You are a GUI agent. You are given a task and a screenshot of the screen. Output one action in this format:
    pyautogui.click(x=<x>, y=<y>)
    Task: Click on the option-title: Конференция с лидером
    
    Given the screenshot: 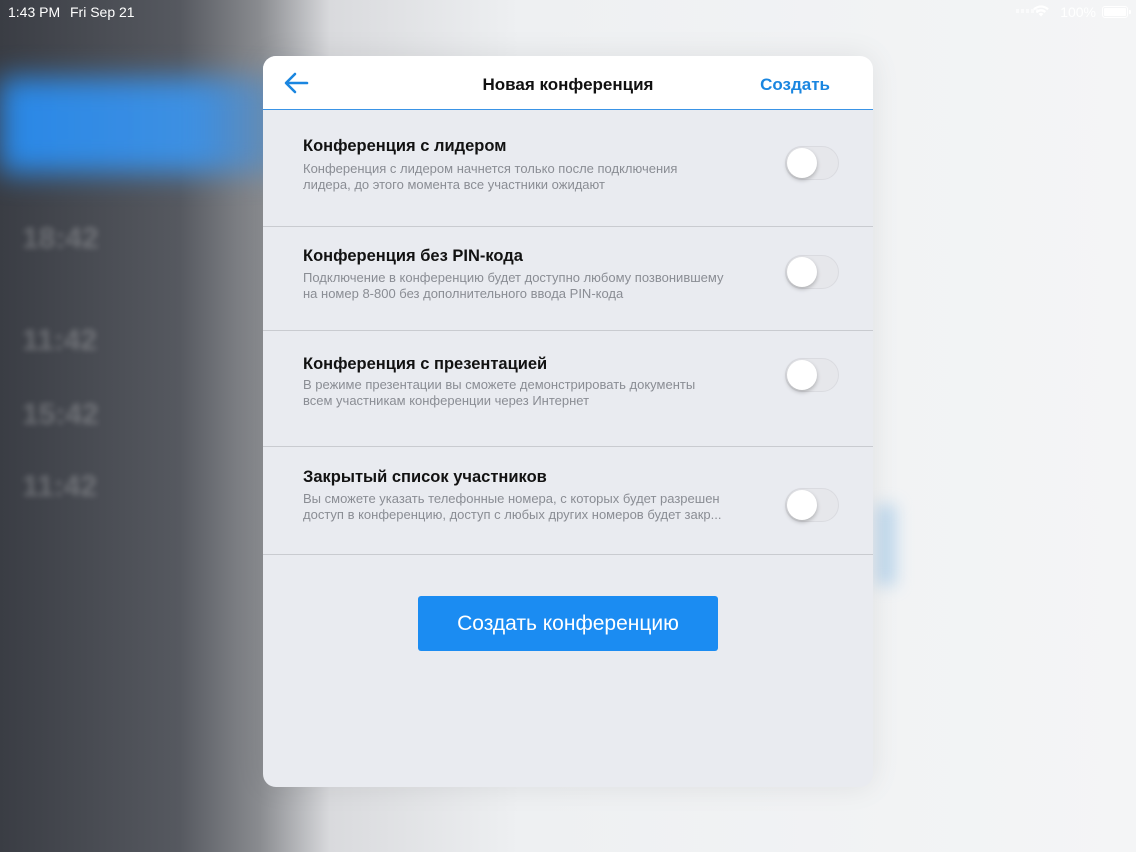 What is the action you would take?
    pyautogui.click(x=405, y=146)
    